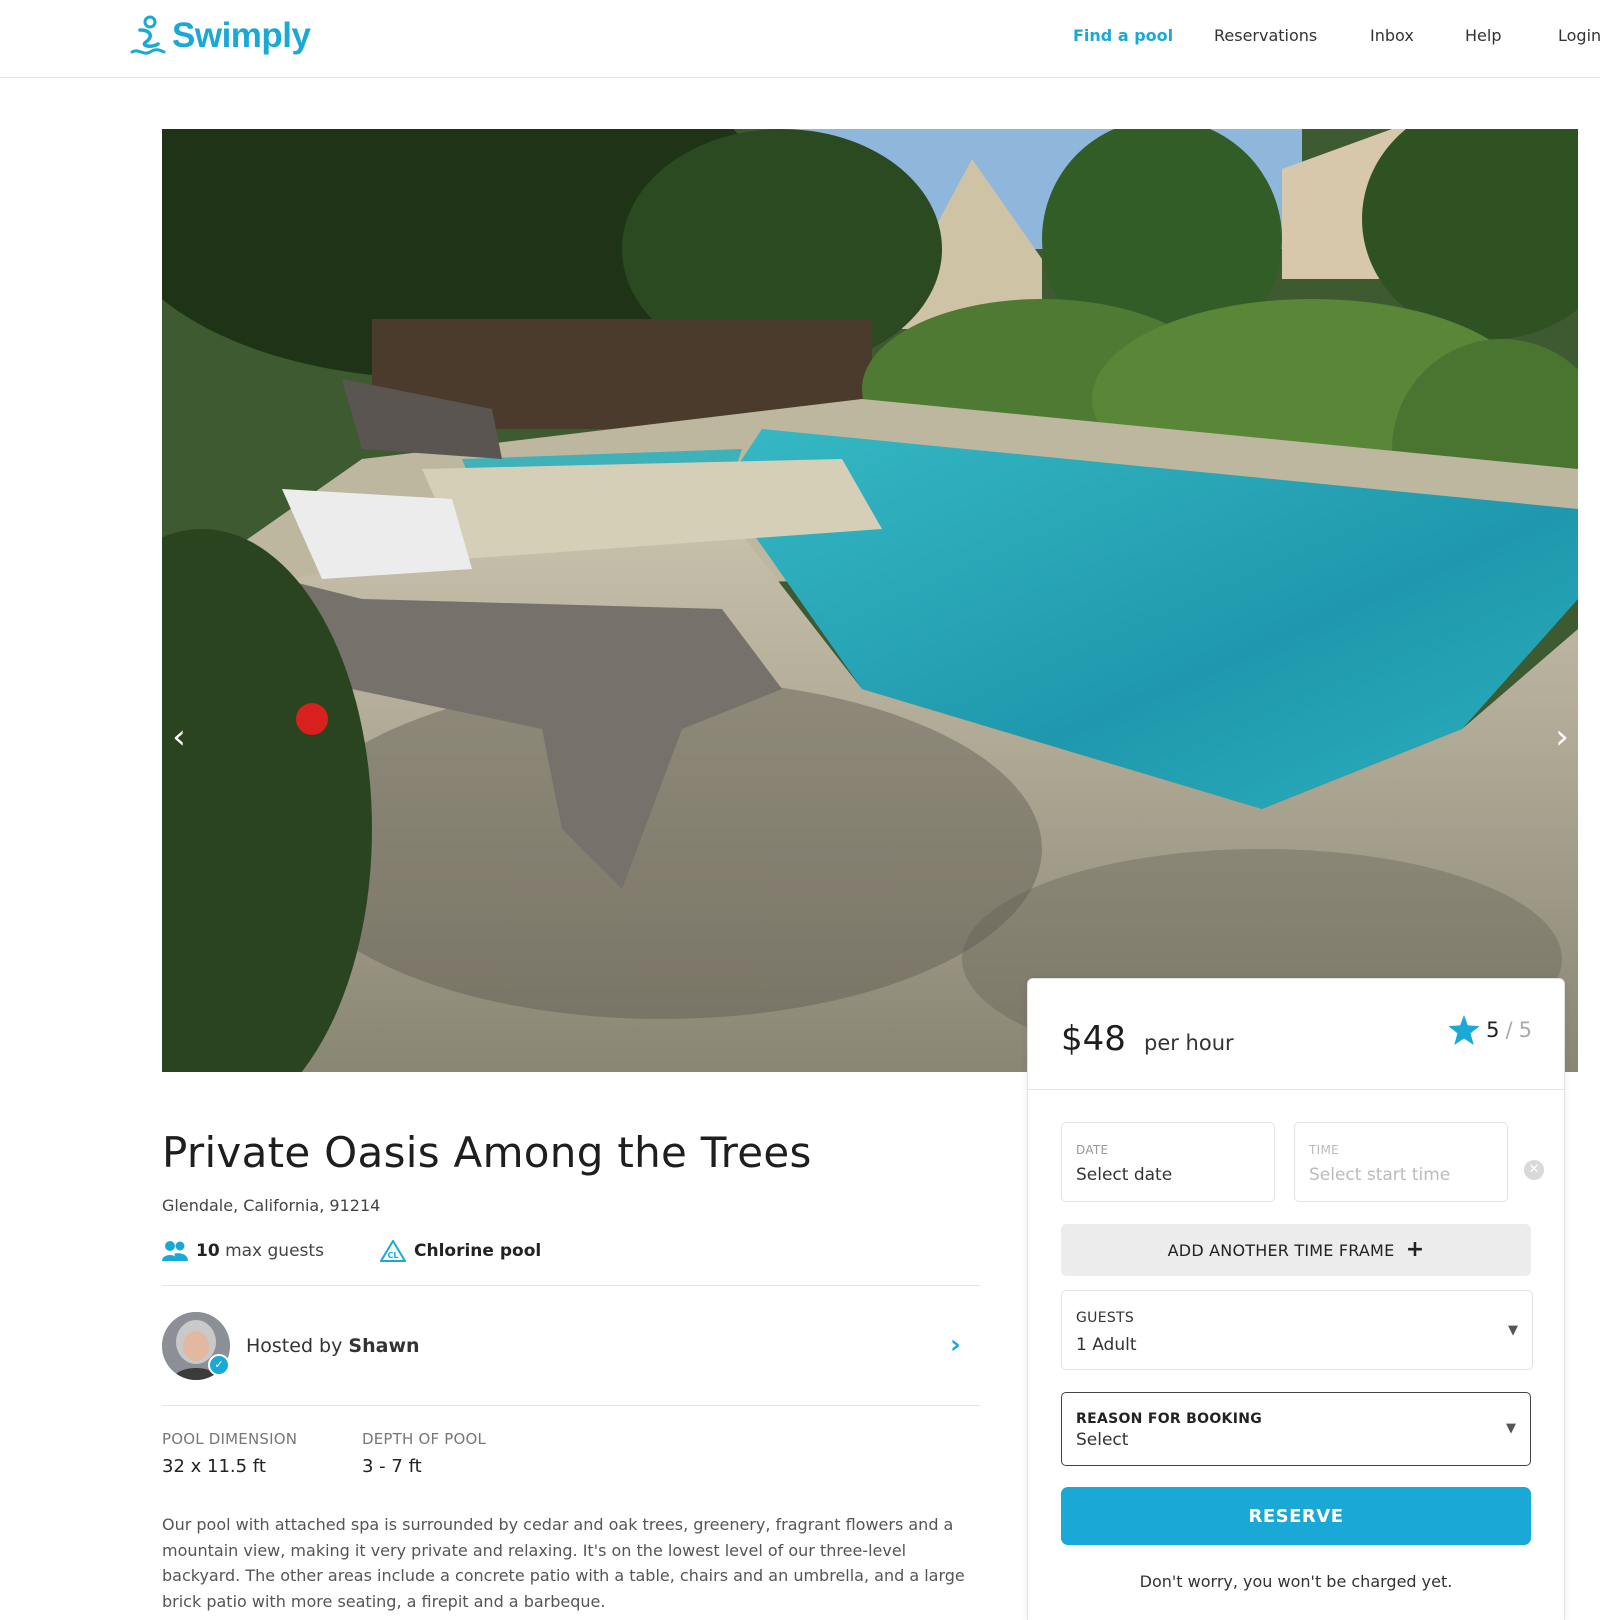 This screenshot has width=1600, height=1620. Describe the element at coordinates (1106, 1345) in the screenshot. I see `guests-value: 1 Adult` at that location.